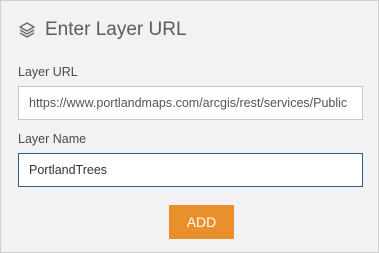  Describe the element at coordinates (116, 29) in the screenshot. I see `panel-title: Enter Layer URL` at that location.